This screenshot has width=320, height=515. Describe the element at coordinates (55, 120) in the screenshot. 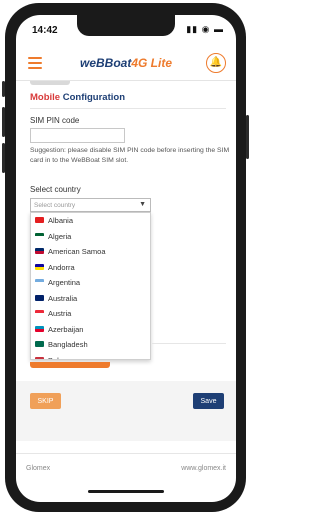

I see `sim-pin-label: SIM PIN code` at that location.